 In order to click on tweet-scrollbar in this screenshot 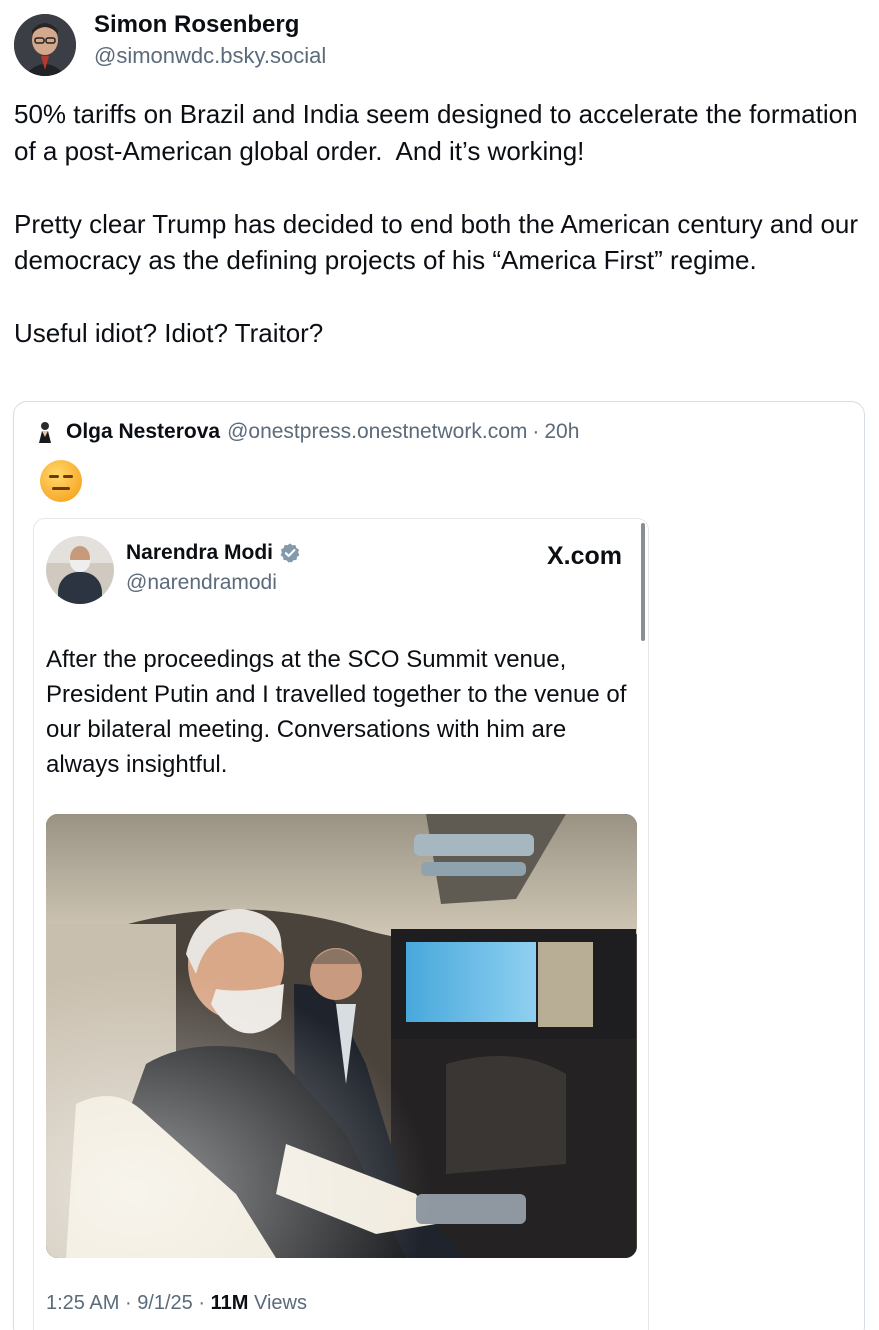, I will do `click(643, 582)`.